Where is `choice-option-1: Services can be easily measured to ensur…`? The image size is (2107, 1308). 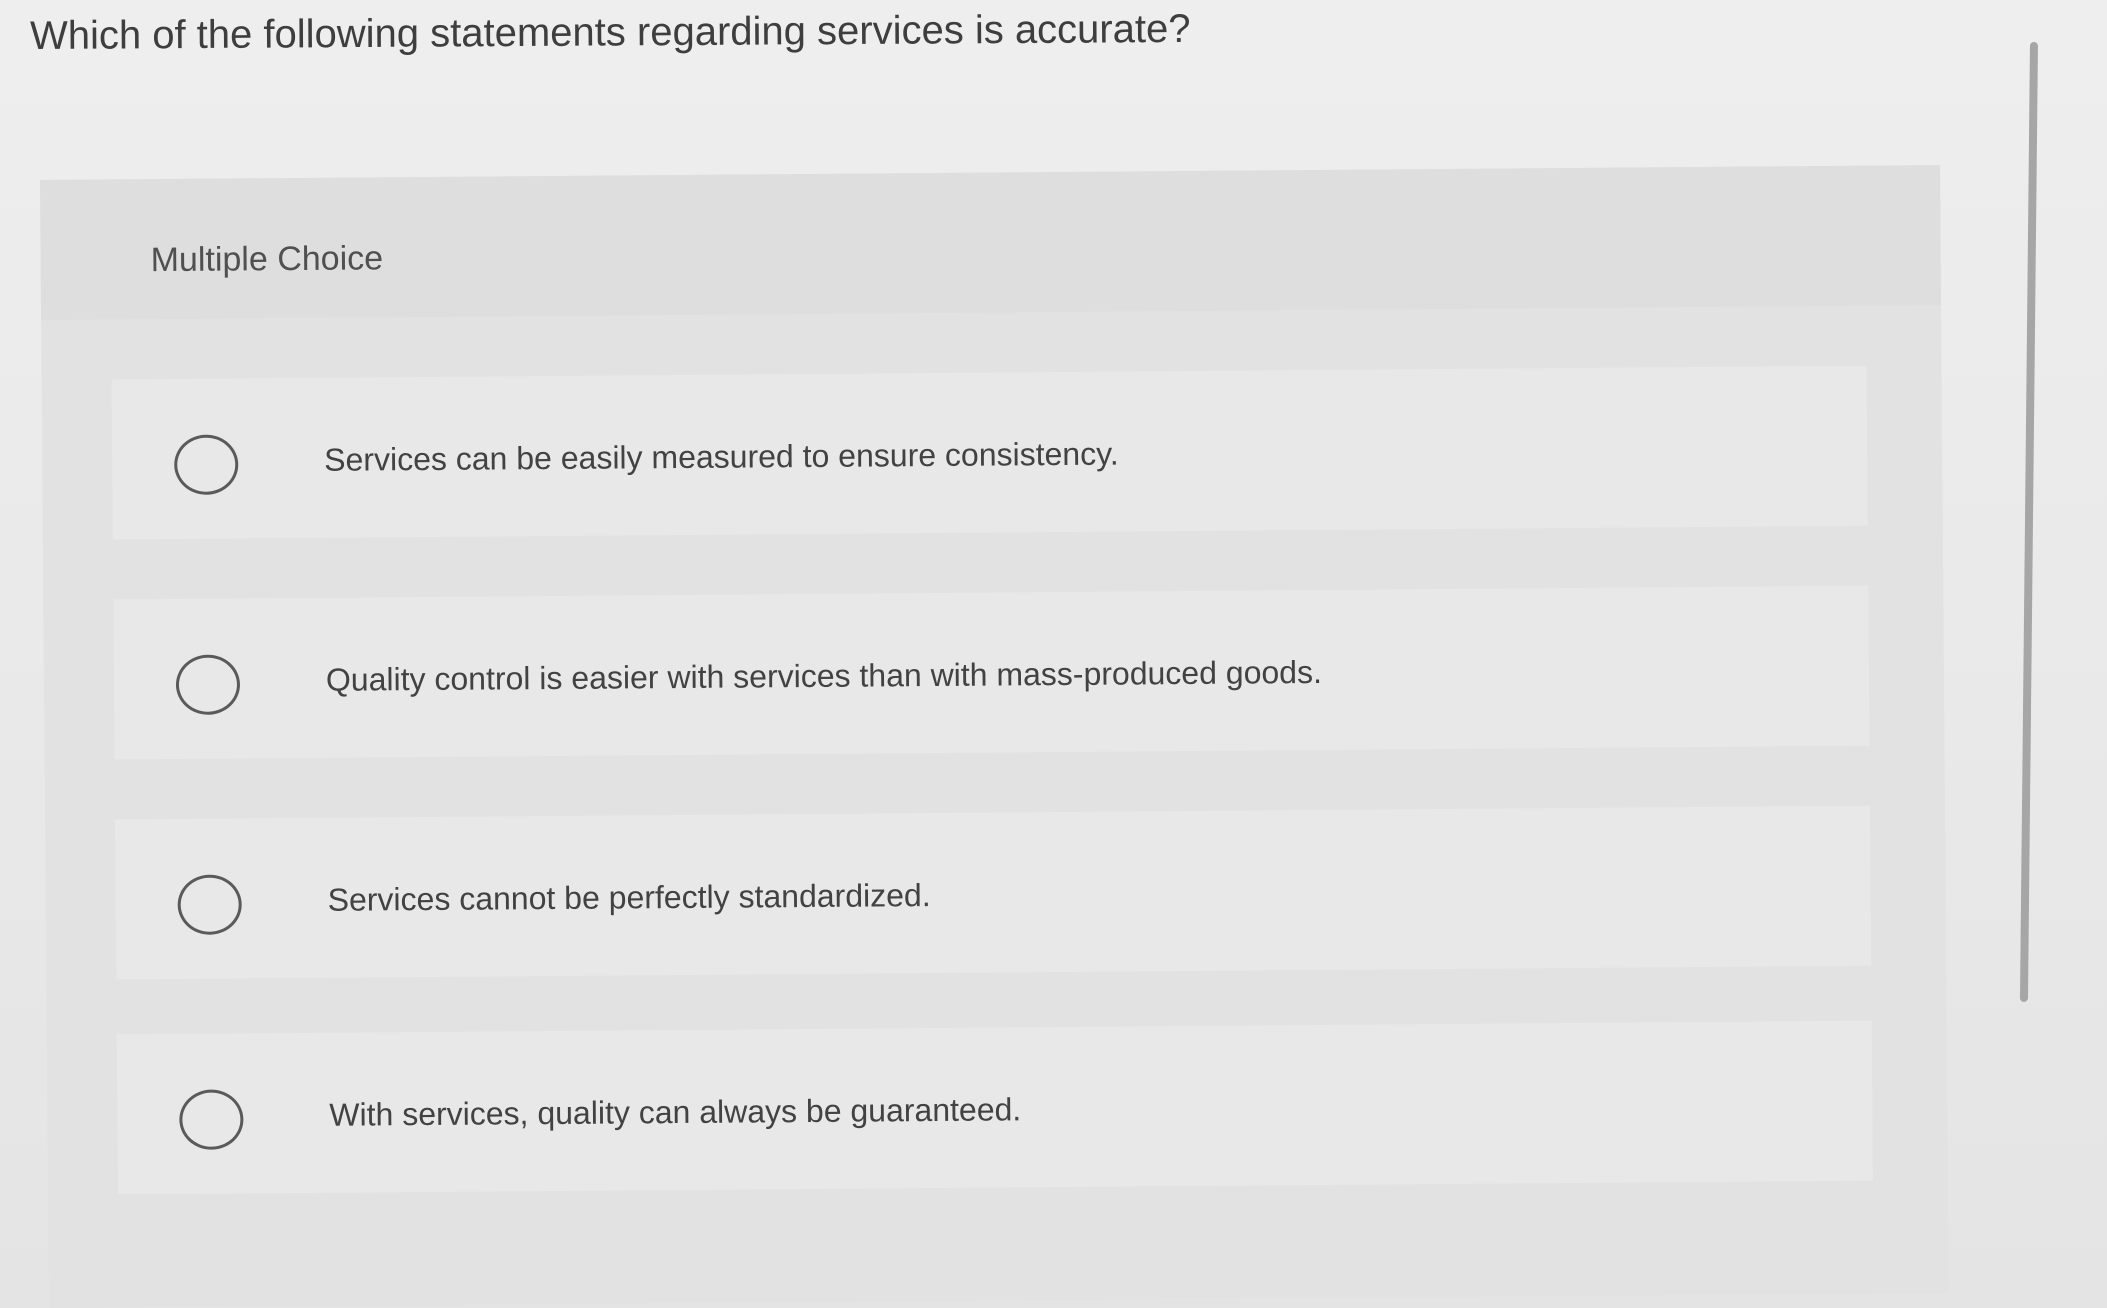
choice-option-1: Services can be easily measured to ensur… is located at coordinates (989, 452).